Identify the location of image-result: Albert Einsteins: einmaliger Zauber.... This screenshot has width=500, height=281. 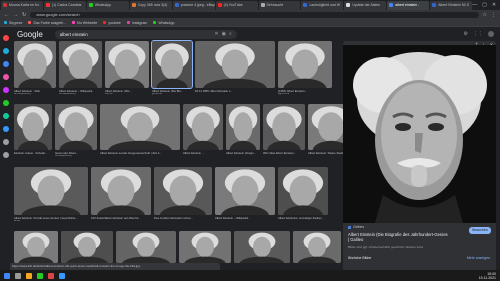
(303, 194).